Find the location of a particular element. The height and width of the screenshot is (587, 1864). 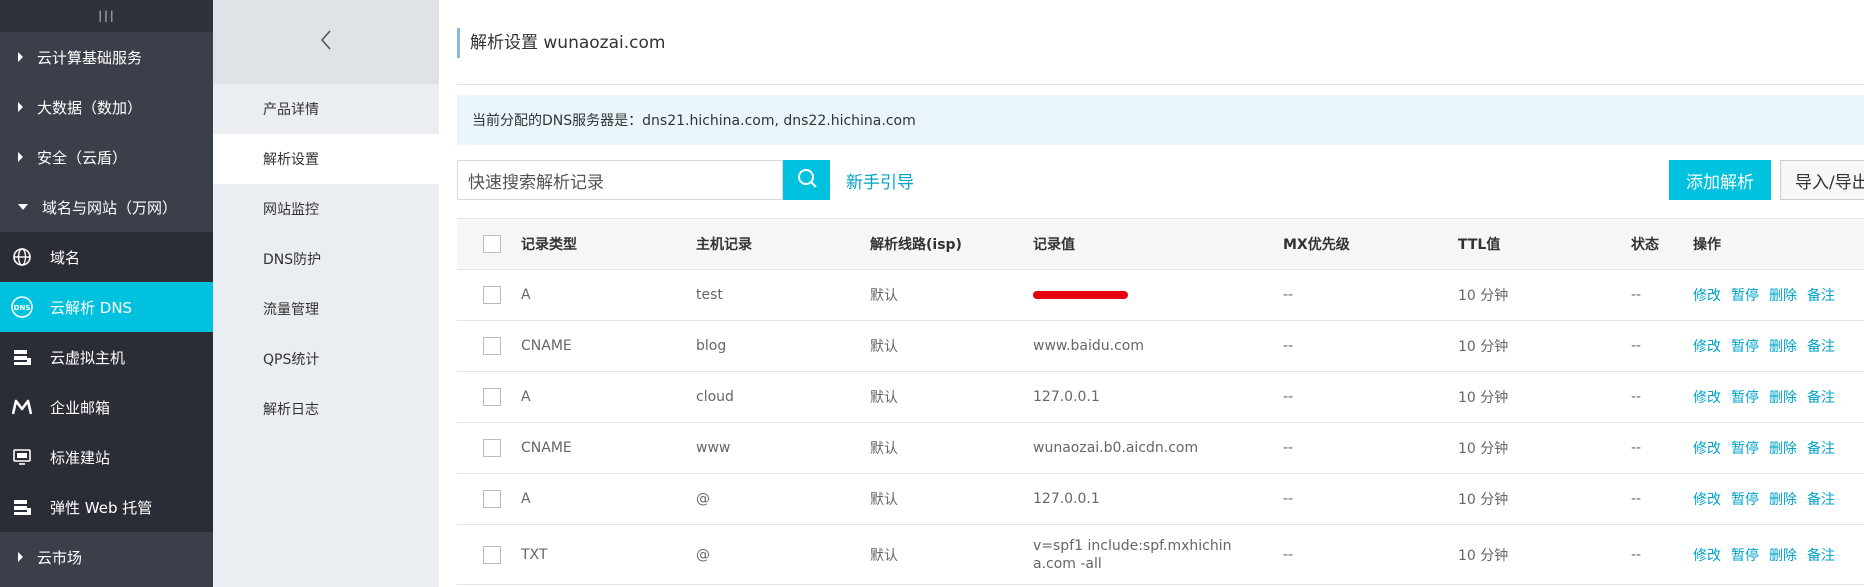

sidebar-group-label: 大数据（数加） is located at coordinates (90, 107).